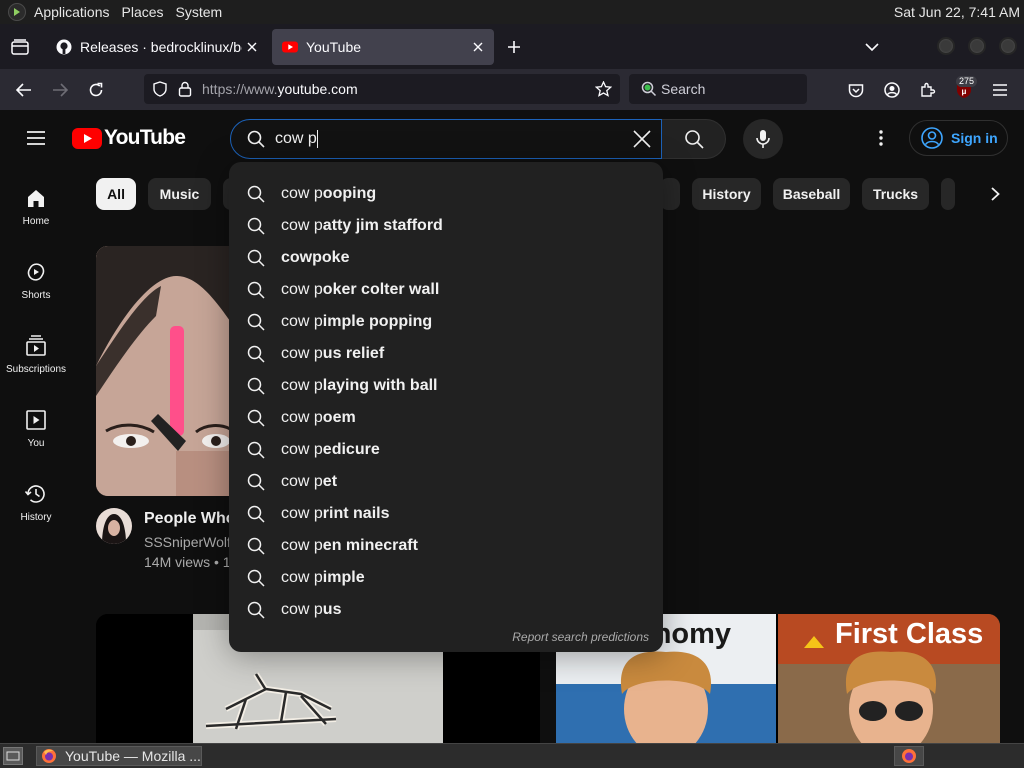  I want to click on search-suggestion: cow poem, so click(446, 418).